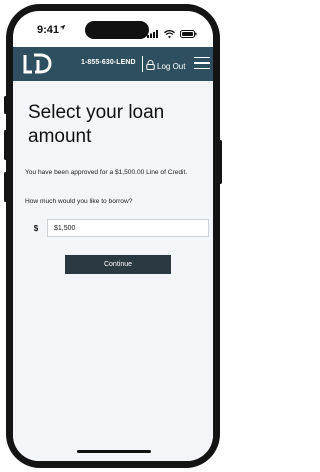 The width and height of the screenshot is (320, 472). What do you see at coordinates (36, 228) in the screenshot?
I see `currency-symbol: $` at bounding box center [36, 228].